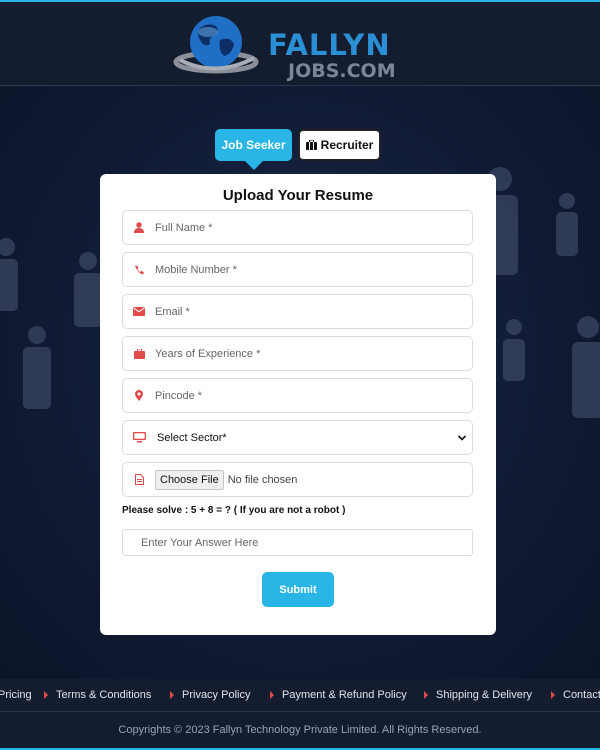 This screenshot has height=750, width=600. What do you see at coordinates (305, 269) in the screenshot?
I see `mobile-number-input` at bounding box center [305, 269].